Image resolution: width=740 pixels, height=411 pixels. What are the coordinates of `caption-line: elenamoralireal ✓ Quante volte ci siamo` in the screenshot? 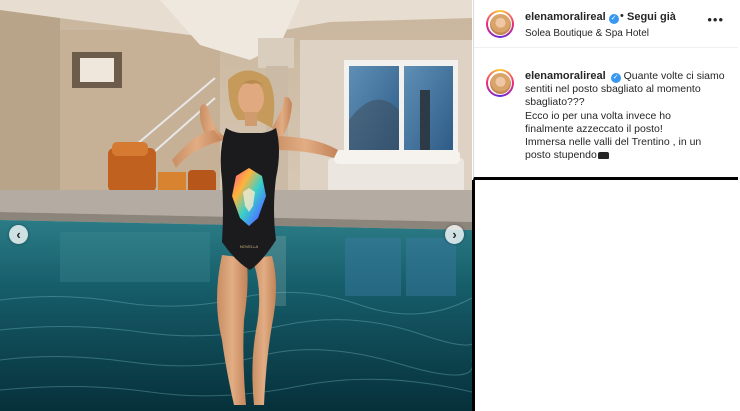 It's located at (631, 76).